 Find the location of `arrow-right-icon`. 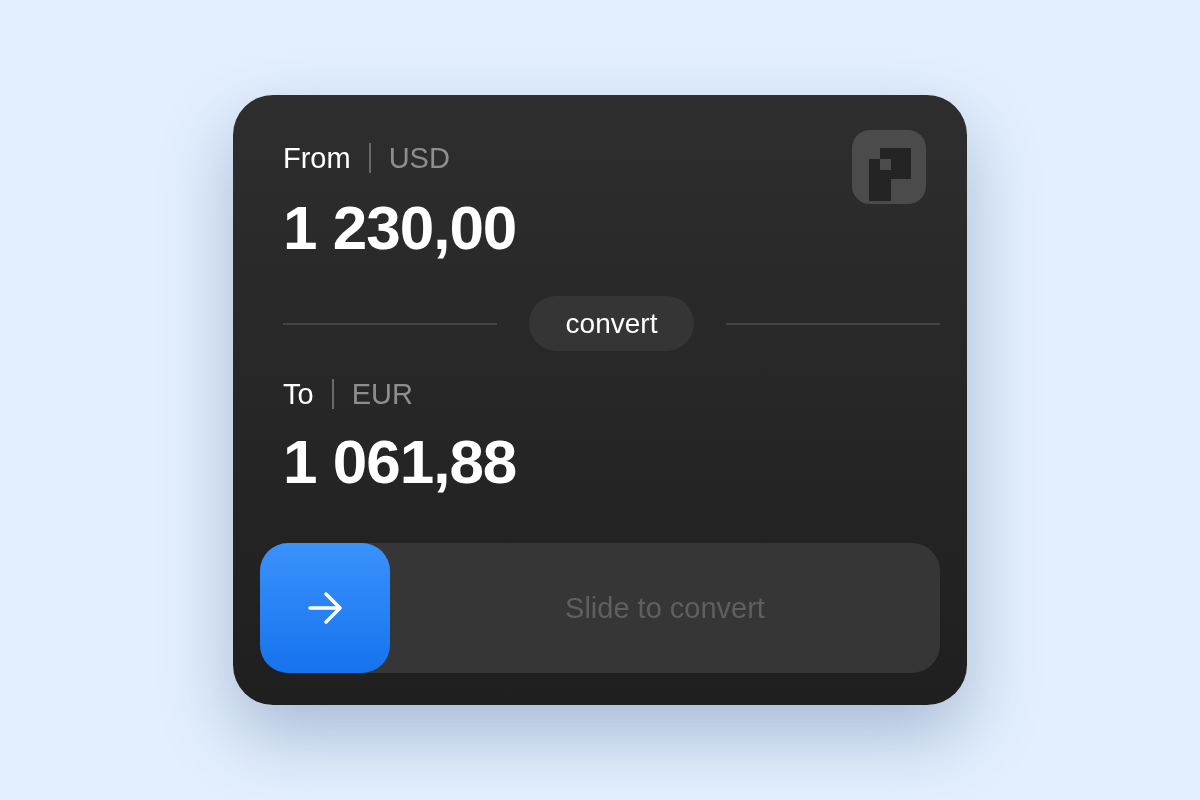

arrow-right-icon is located at coordinates (325, 608).